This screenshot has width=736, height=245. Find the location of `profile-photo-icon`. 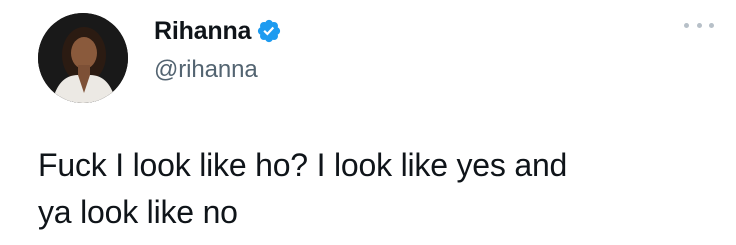

profile-photo-icon is located at coordinates (83, 58).